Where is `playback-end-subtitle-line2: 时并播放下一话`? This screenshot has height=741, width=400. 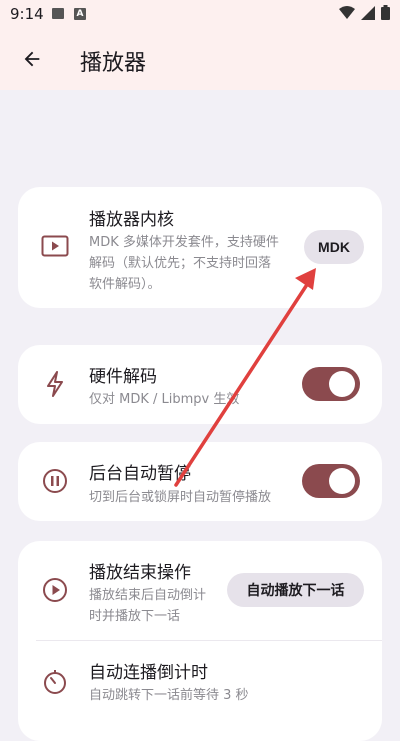
playback-end-subtitle-line2: 时并播放下一话 is located at coordinates (135, 616).